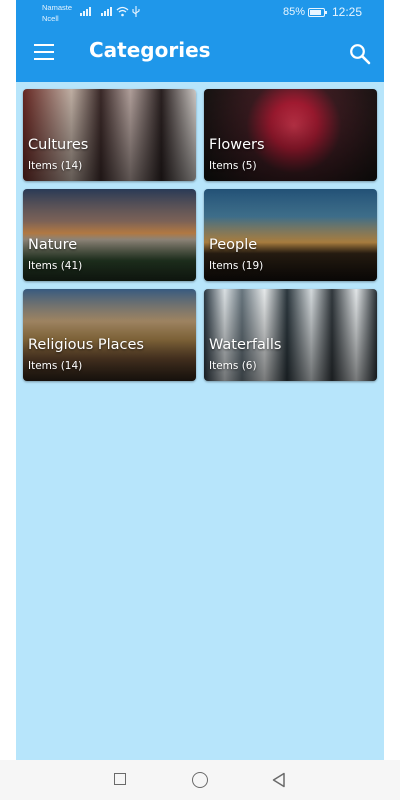  I want to click on category-name: Religious Places, so click(86, 345).